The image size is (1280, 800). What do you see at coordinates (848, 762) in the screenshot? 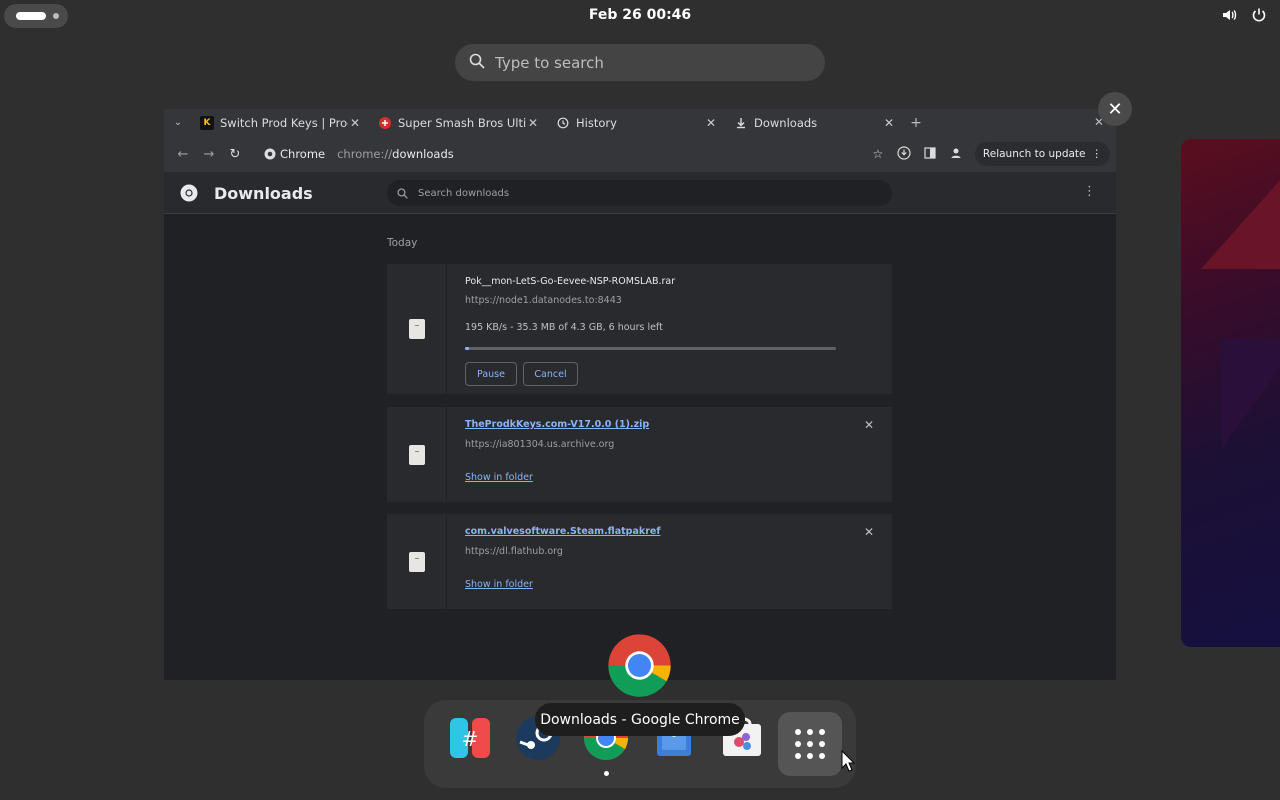
I see `mouse-cursor-icon` at bounding box center [848, 762].